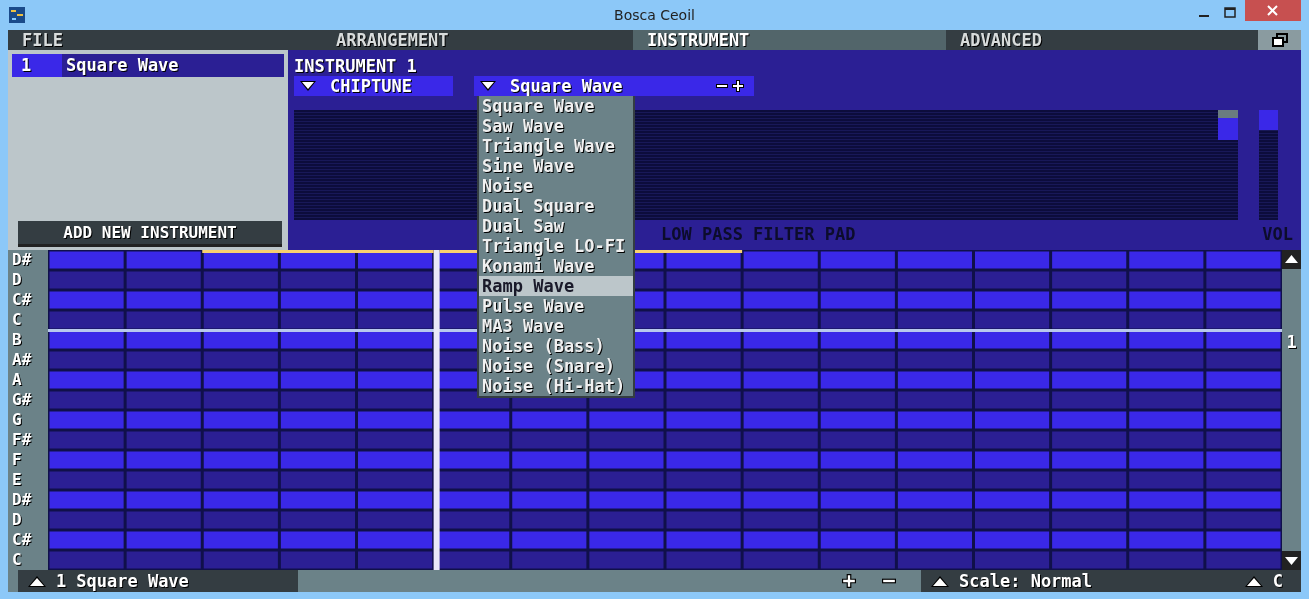  What do you see at coordinates (758, 234) in the screenshot?
I see `filter-pad-label: LOW PASS FILTER PAD` at bounding box center [758, 234].